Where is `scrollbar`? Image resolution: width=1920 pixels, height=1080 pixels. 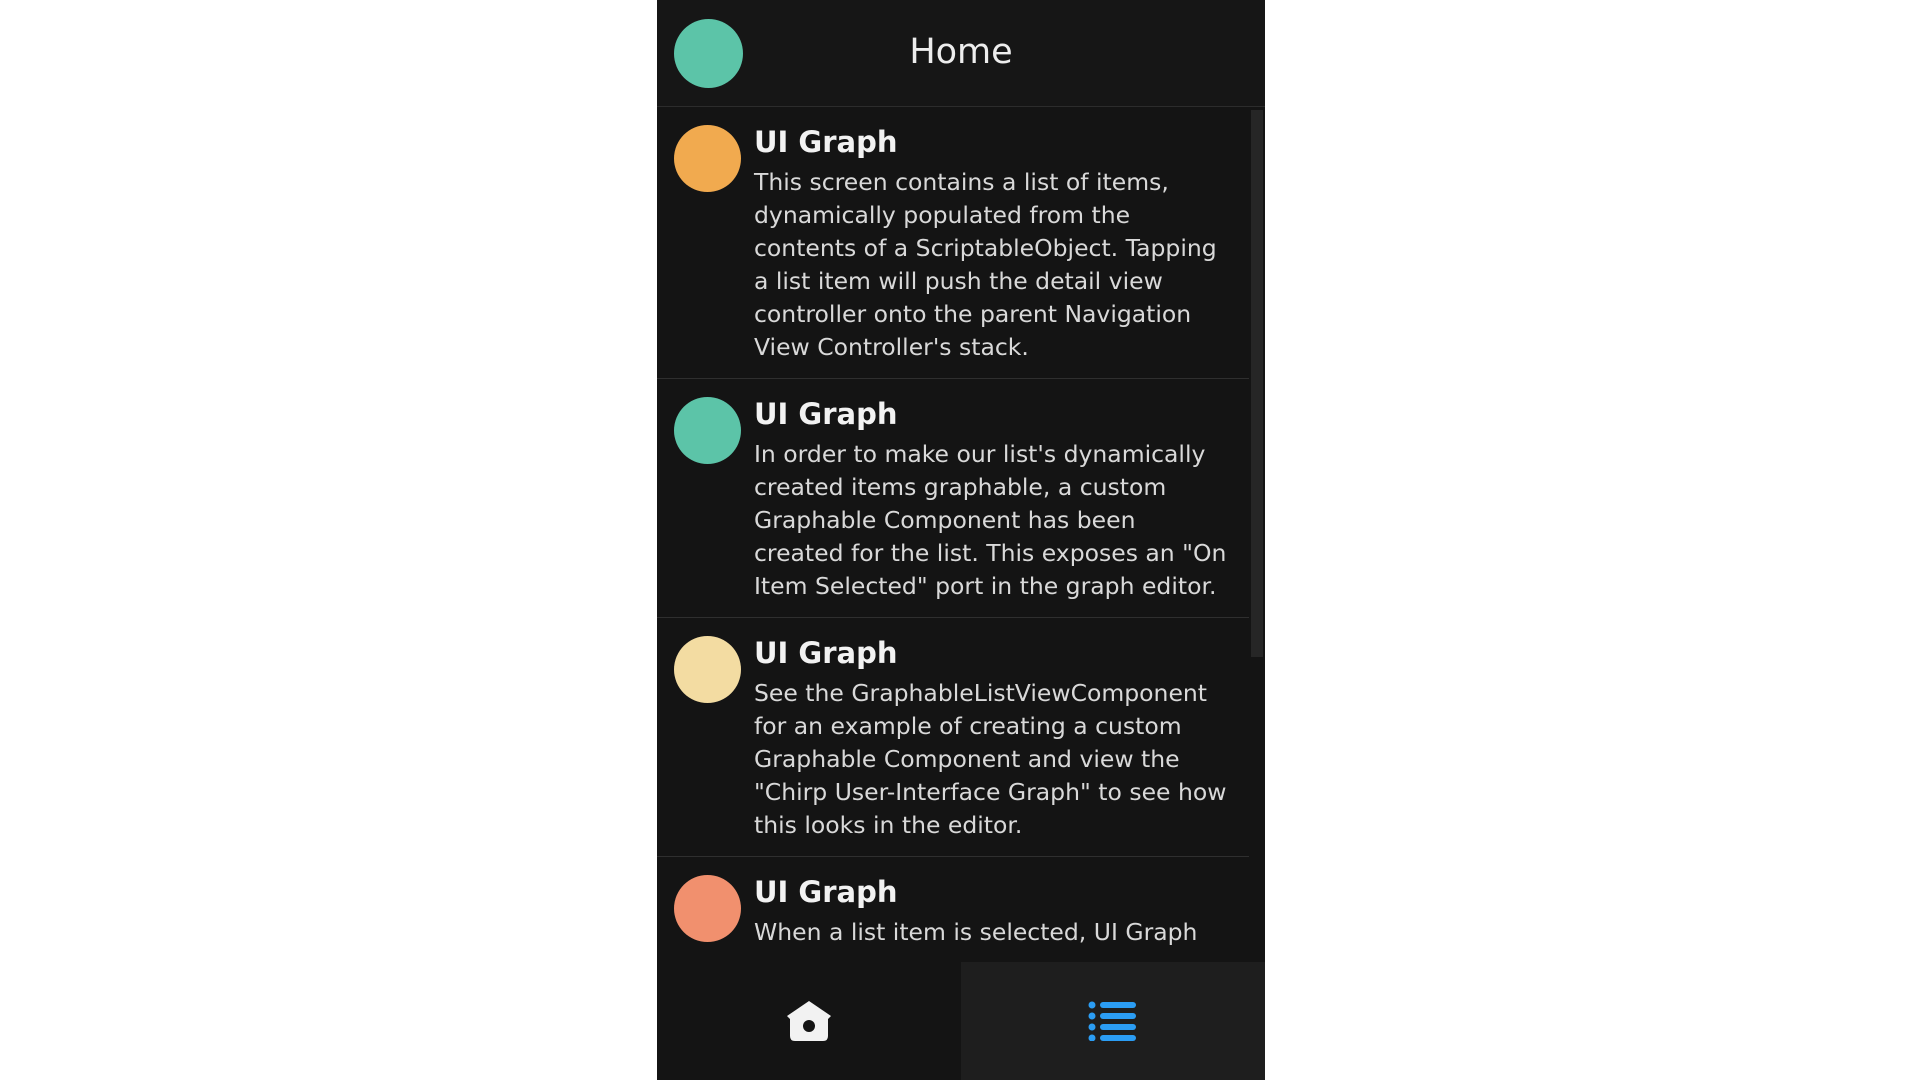 scrollbar is located at coordinates (1257, 383).